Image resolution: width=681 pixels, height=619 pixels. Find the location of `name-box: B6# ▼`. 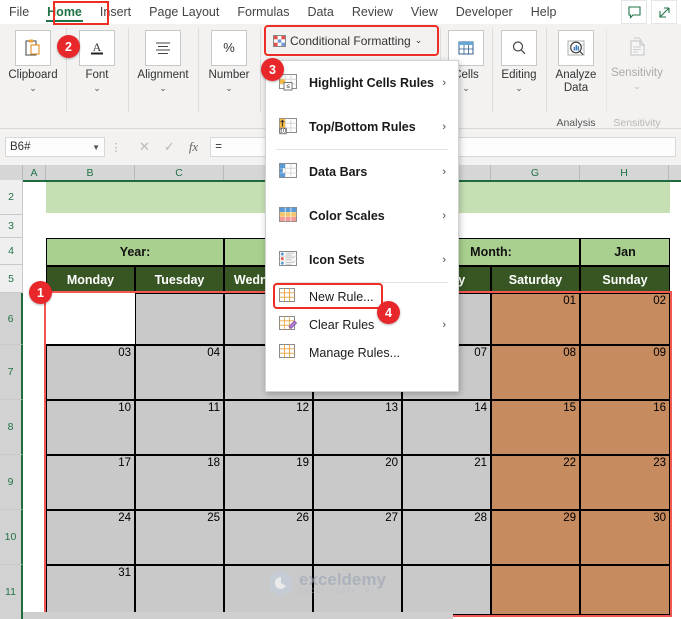

name-box: B6# ▼ is located at coordinates (55, 147).